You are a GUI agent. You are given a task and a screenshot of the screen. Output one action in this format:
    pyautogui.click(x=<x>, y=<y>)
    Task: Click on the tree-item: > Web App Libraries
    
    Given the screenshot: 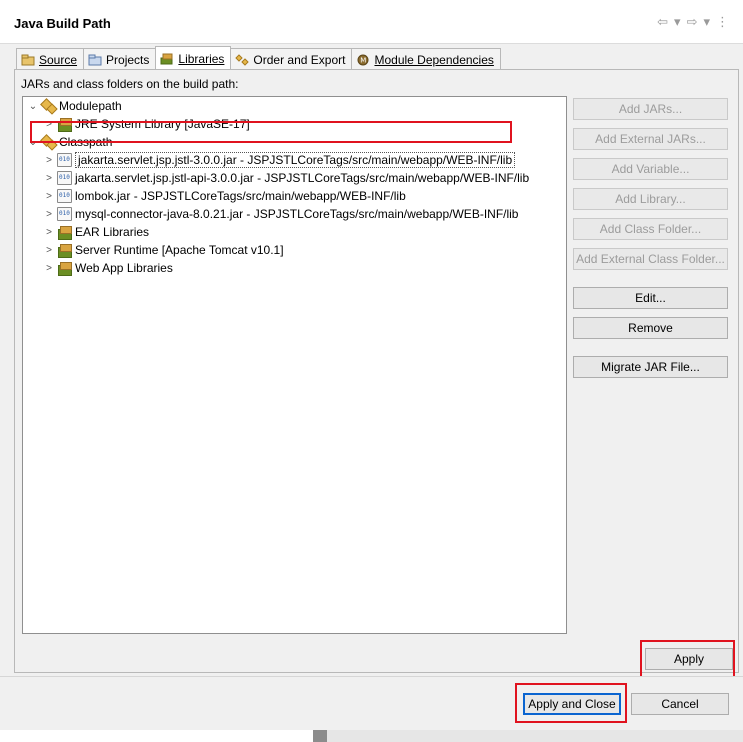 What is the action you would take?
    pyautogui.click(x=108, y=268)
    